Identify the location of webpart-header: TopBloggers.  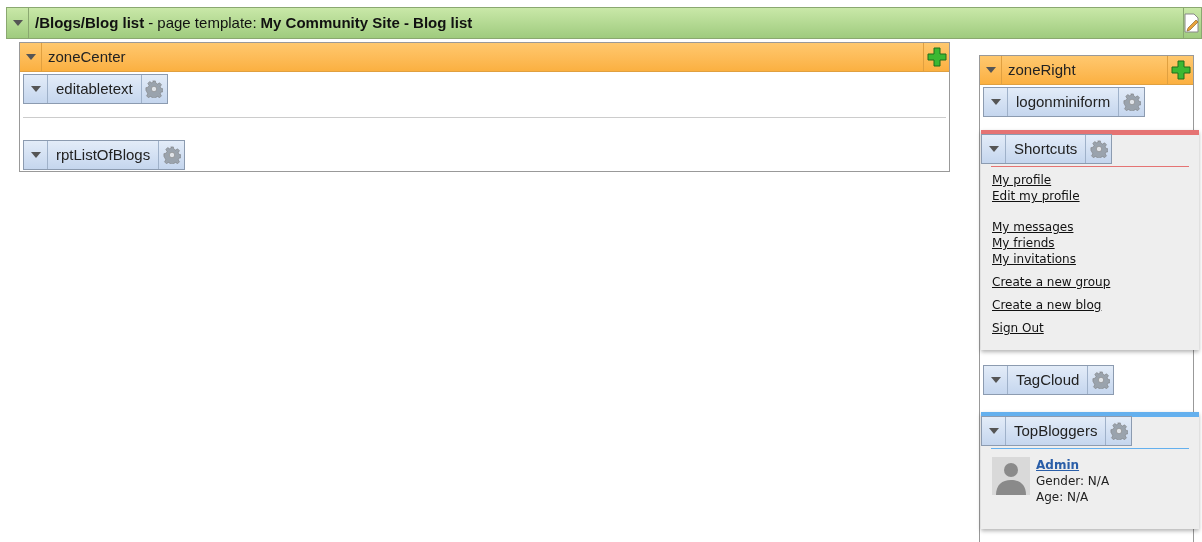
(1057, 431).